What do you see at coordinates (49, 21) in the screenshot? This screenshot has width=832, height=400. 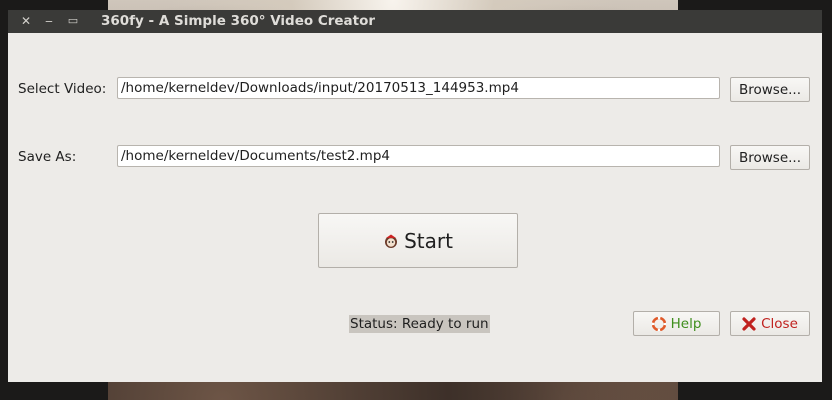 I see `window-minimize-button: ‒` at bounding box center [49, 21].